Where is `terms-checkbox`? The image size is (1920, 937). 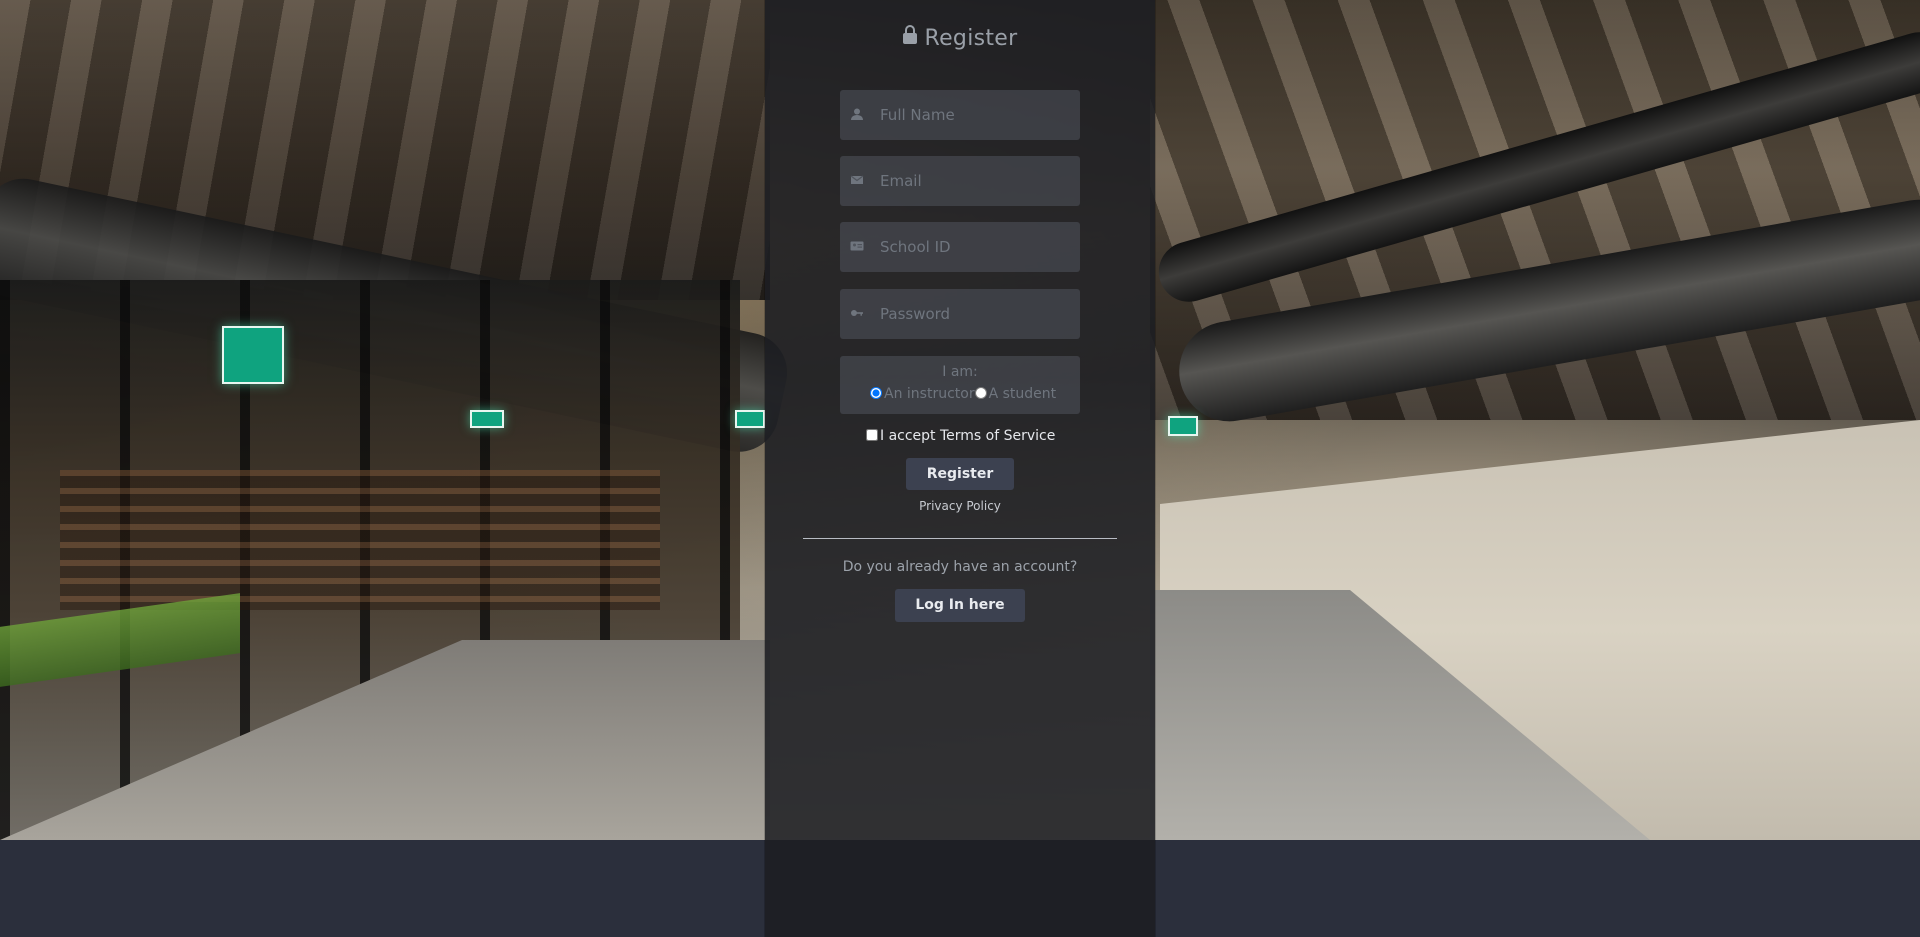
terms-checkbox is located at coordinates (872, 435).